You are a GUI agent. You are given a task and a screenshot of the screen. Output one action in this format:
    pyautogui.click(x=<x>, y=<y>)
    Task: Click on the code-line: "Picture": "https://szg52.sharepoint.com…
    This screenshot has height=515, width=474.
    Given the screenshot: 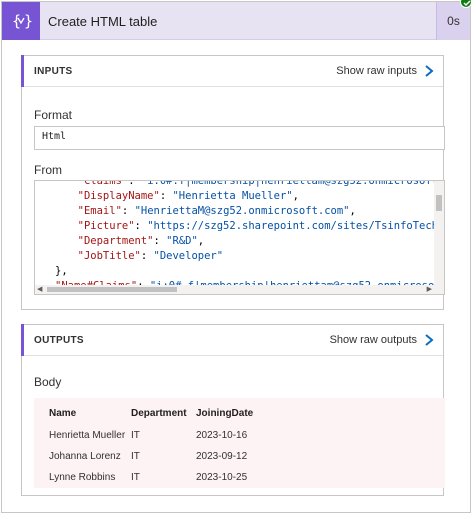 What is the action you would take?
    pyautogui.click(x=255, y=226)
    